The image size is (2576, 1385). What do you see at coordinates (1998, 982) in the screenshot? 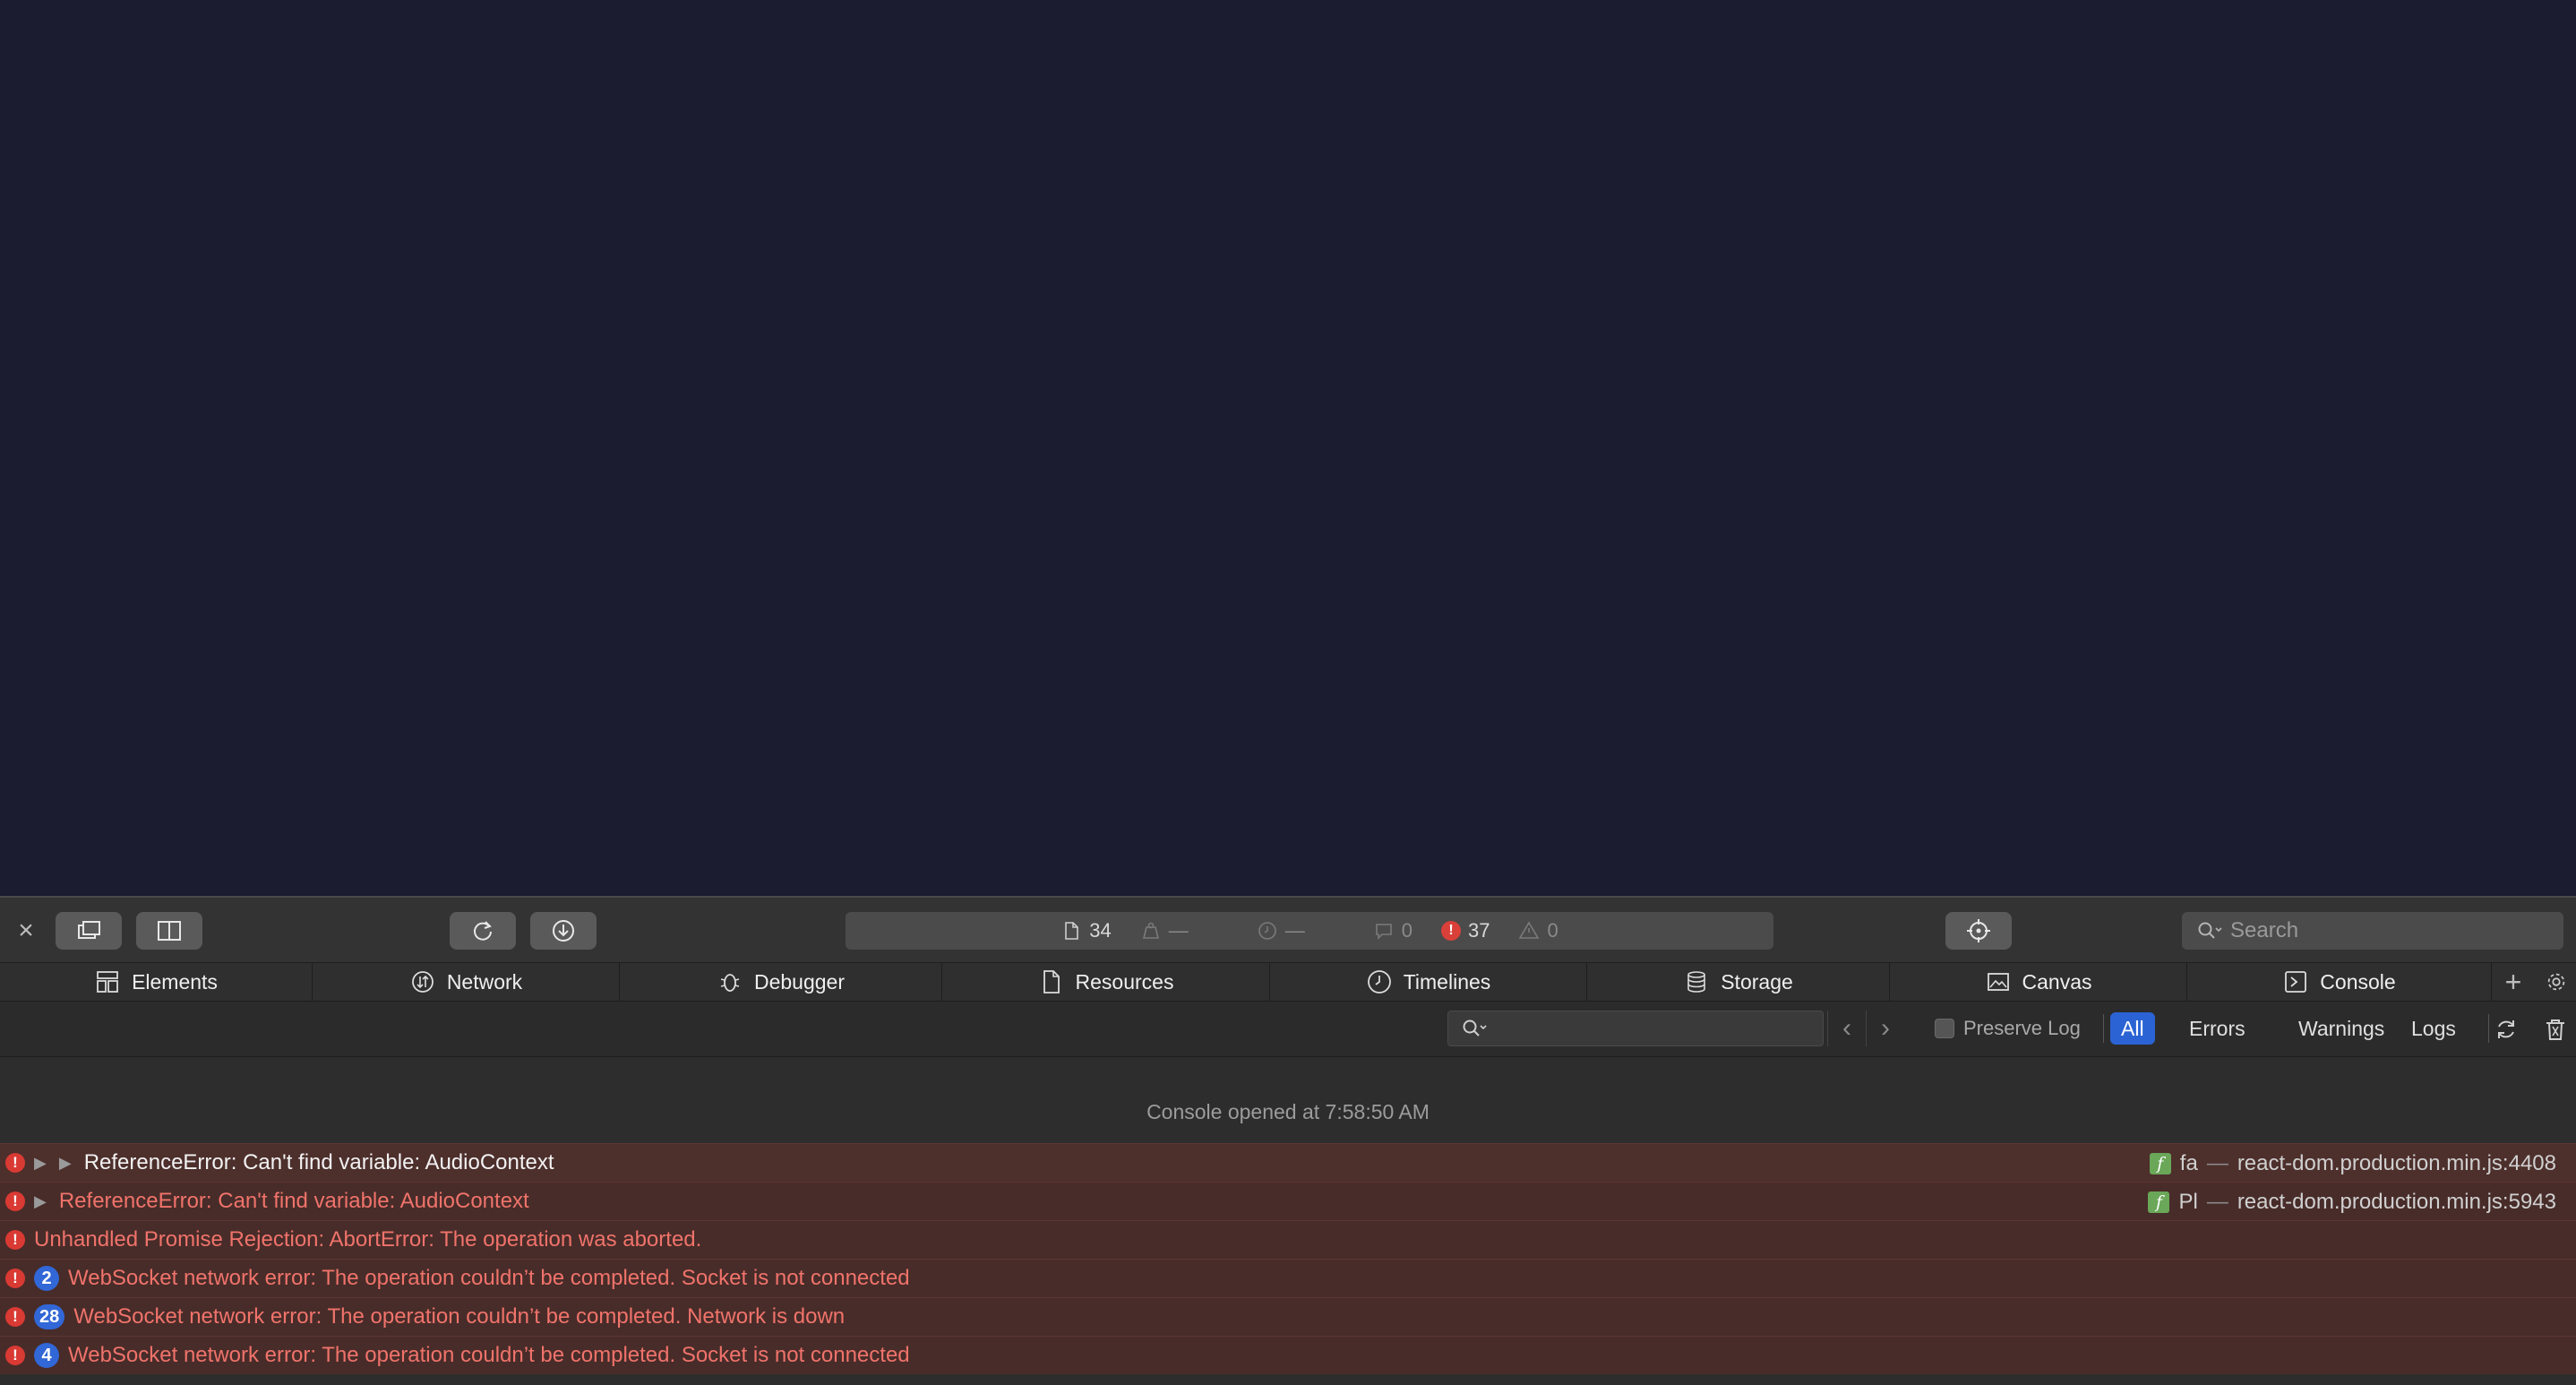
I see `canvas-icon` at bounding box center [1998, 982].